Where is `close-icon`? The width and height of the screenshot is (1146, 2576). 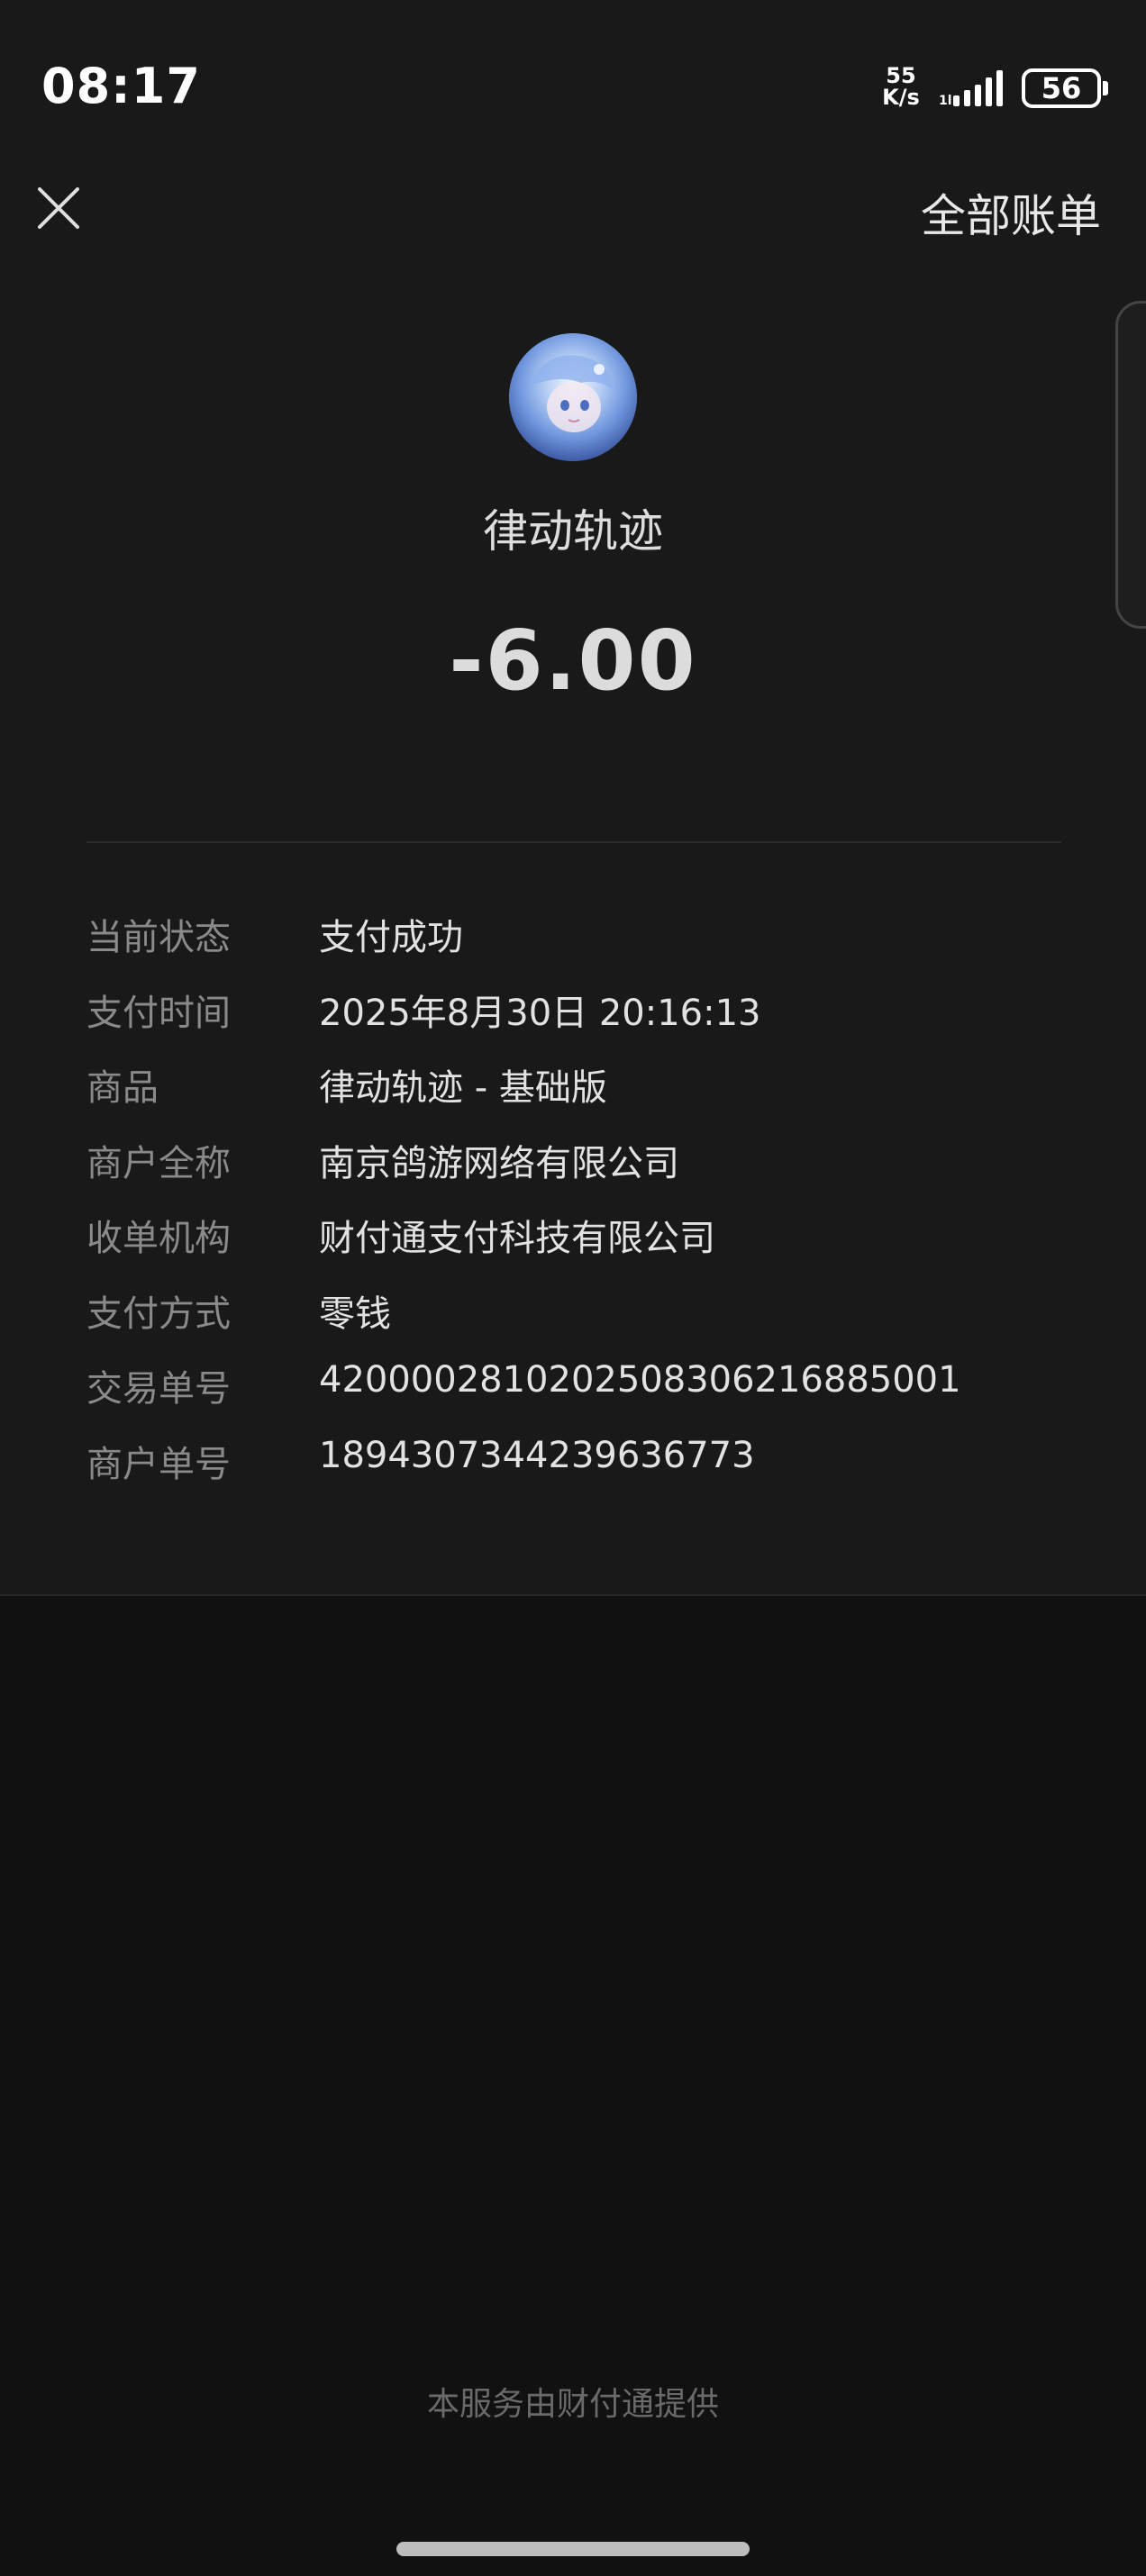 close-icon is located at coordinates (58, 208).